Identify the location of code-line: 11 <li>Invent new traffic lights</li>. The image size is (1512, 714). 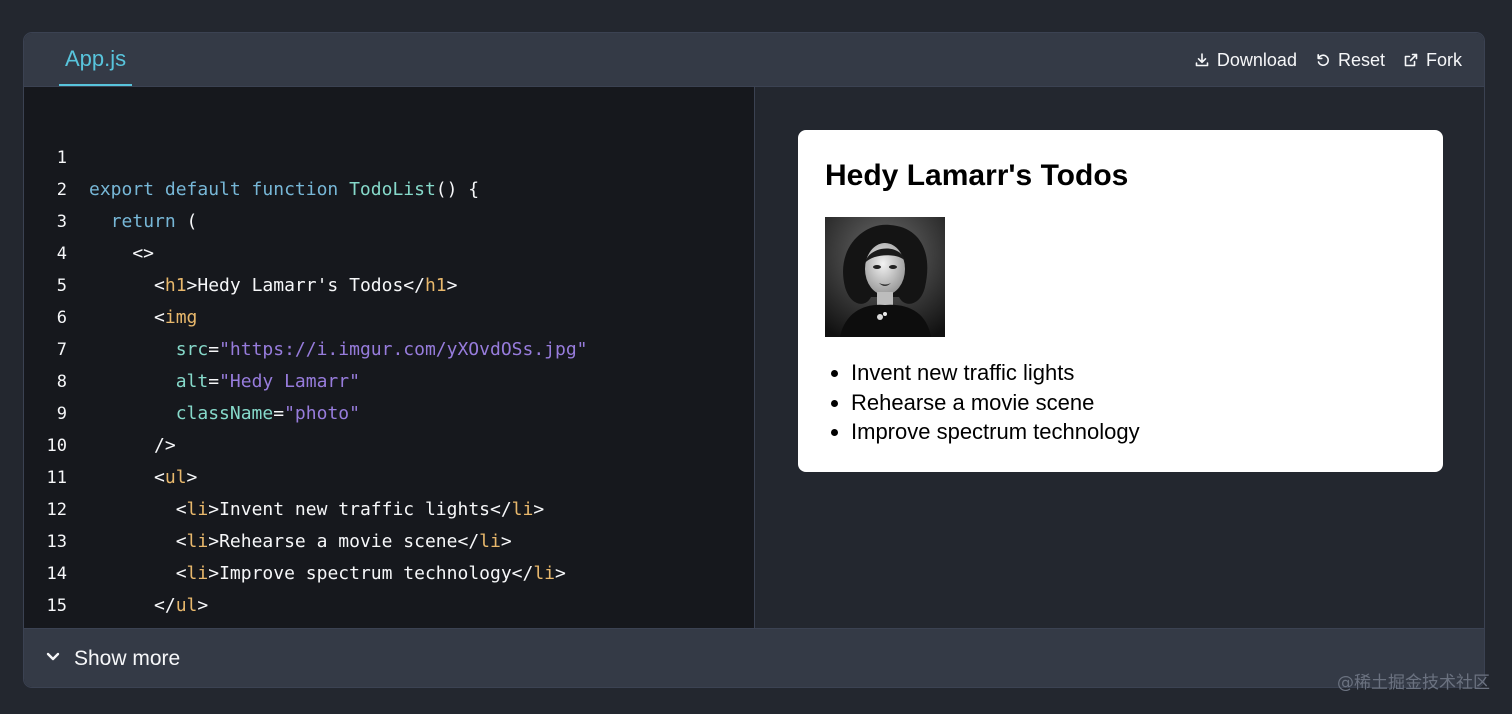
(389, 475).